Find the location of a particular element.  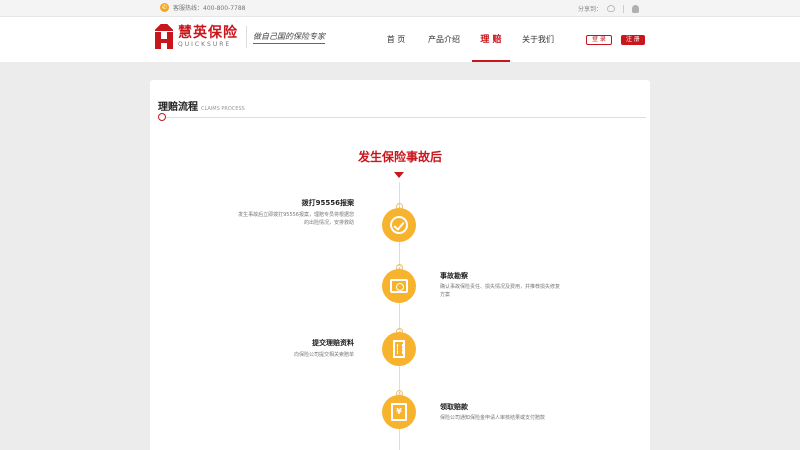

section-title: 理赔流程 is located at coordinates (178, 107).